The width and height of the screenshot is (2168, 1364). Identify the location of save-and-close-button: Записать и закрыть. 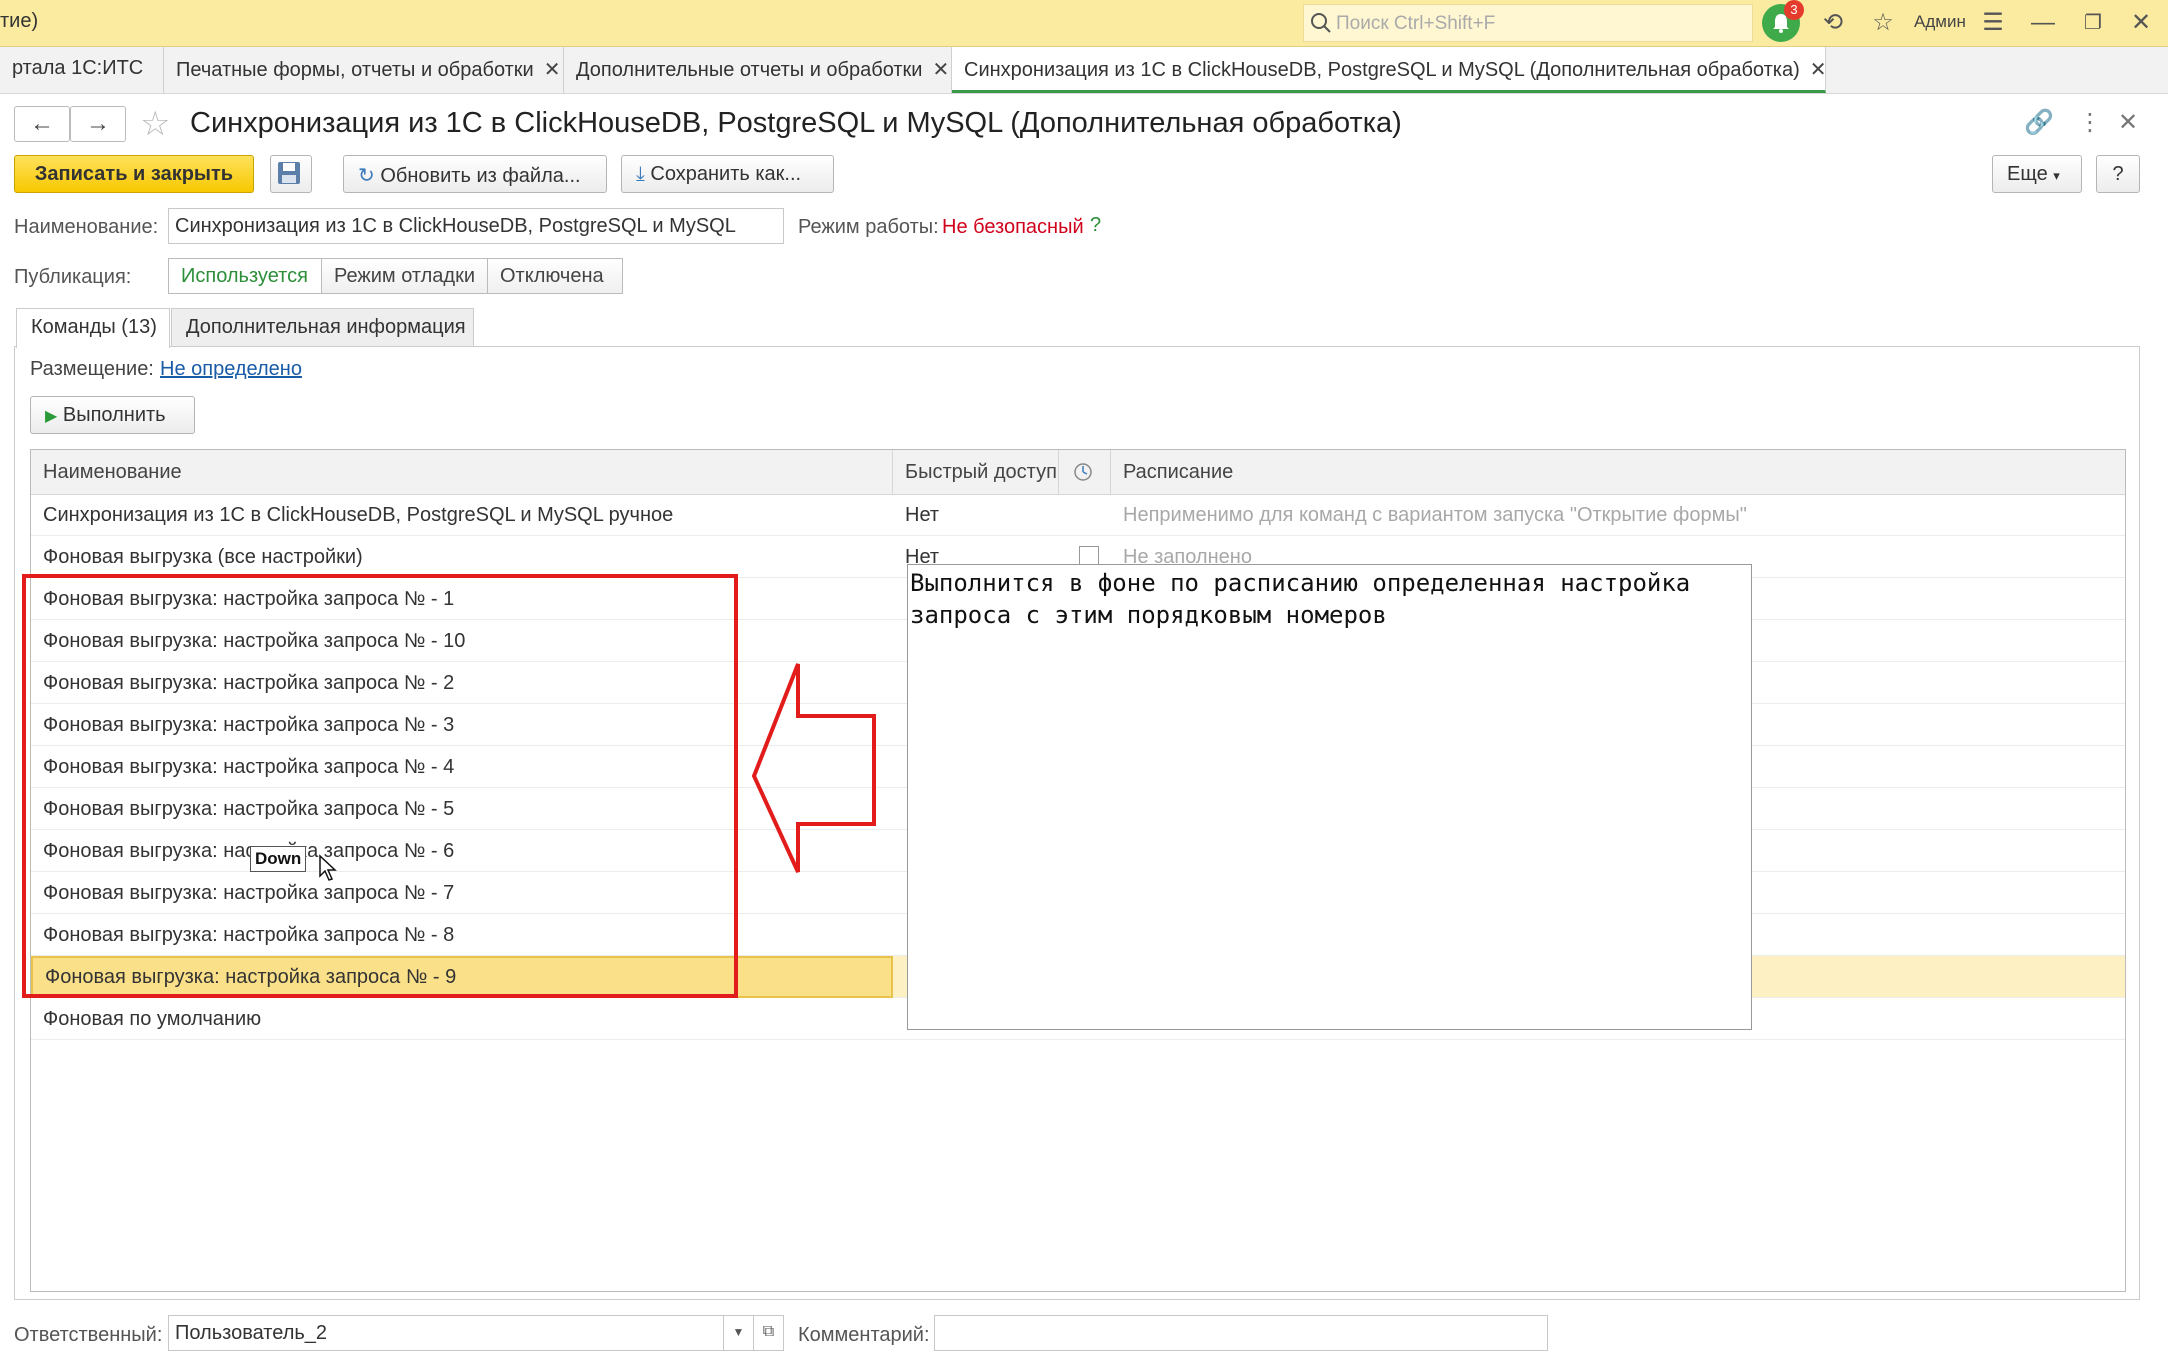
(134, 174).